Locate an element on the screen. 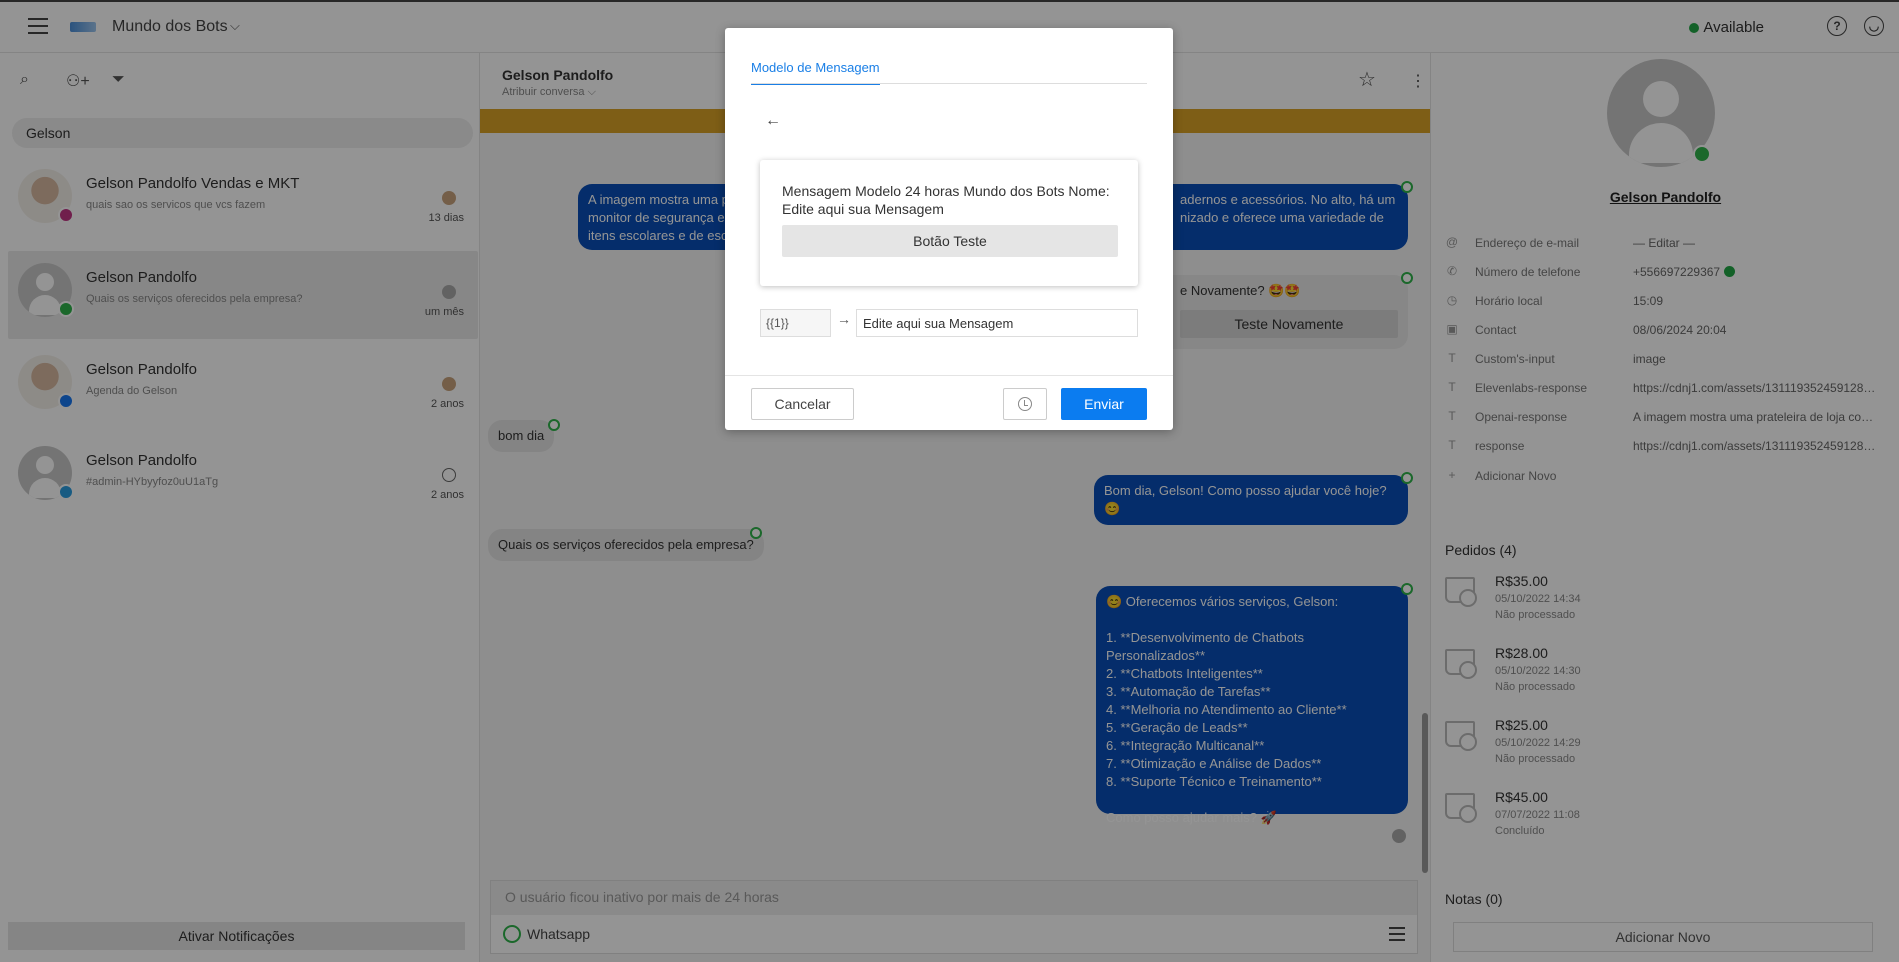  clock-icon is located at coordinates (1025, 404).